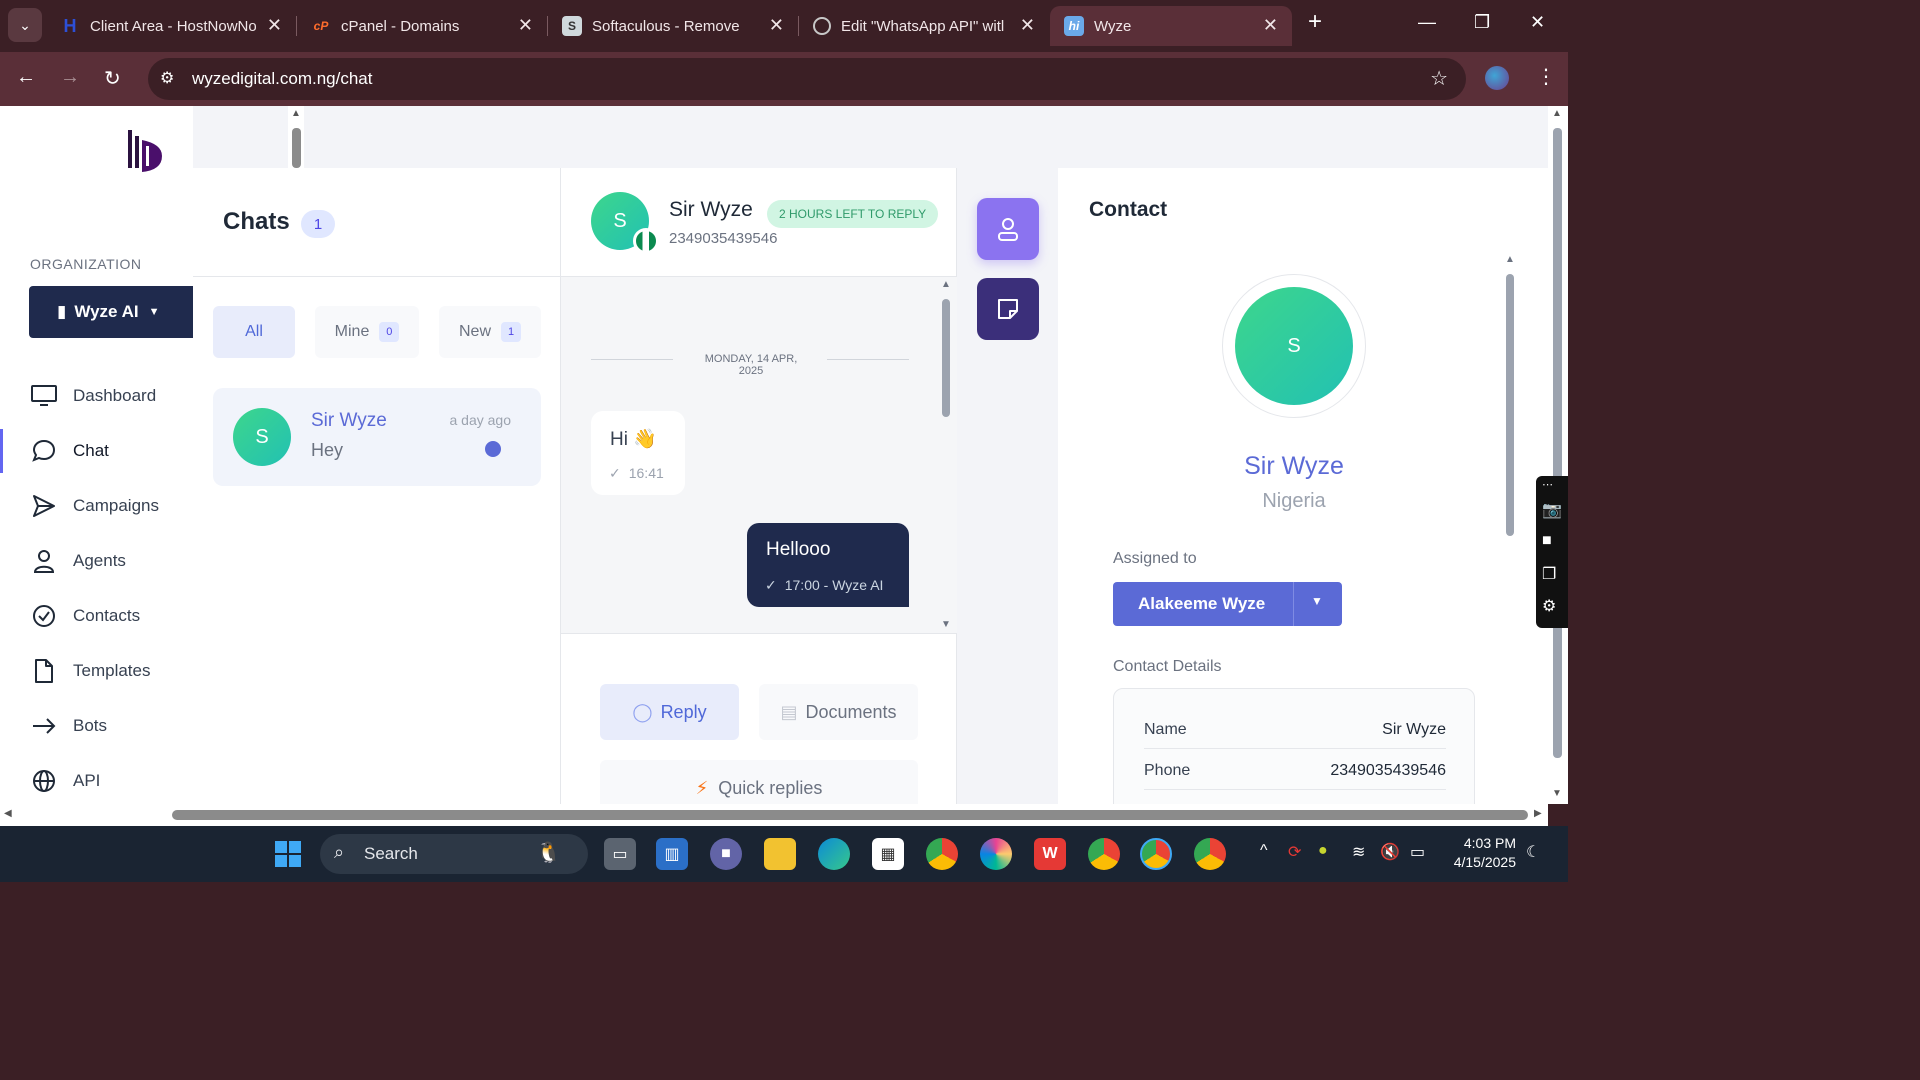 The width and height of the screenshot is (1920, 1080). What do you see at coordinates (288, 854) in the screenshot?
I see `windows-start-icon` at bounding box center [288, 854].